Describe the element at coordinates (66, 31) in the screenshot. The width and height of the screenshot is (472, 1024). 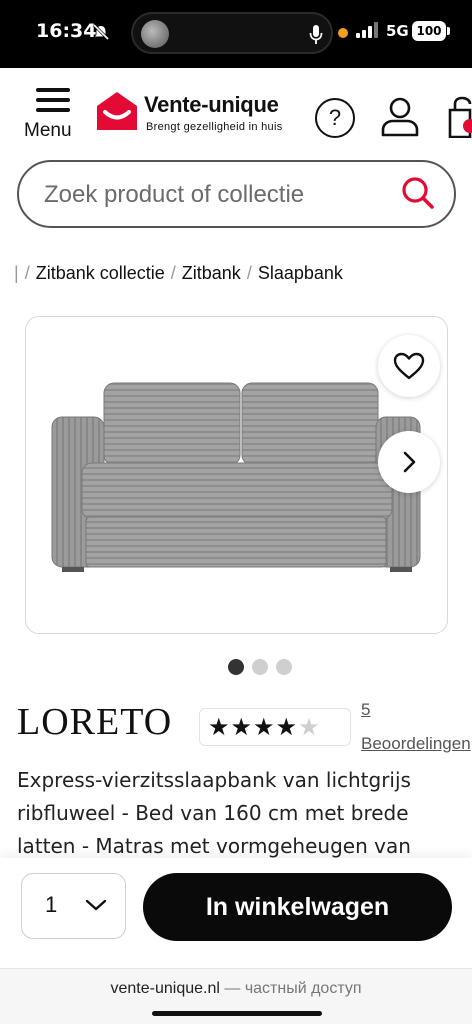
I see `status-time: 16:34` at that location.